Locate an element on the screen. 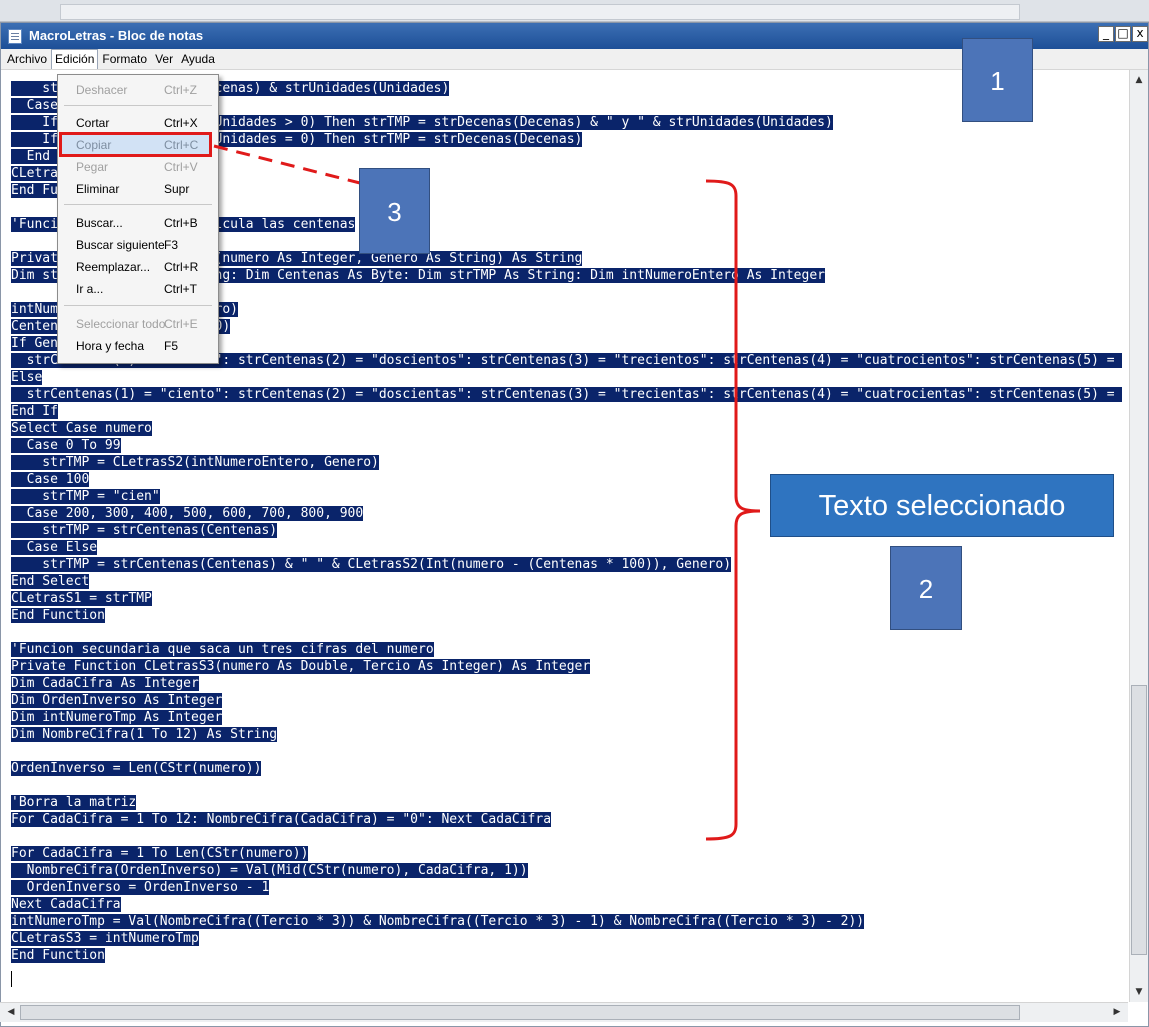  menu-item-shortcut: F3 is located at coordinates (171, 245).